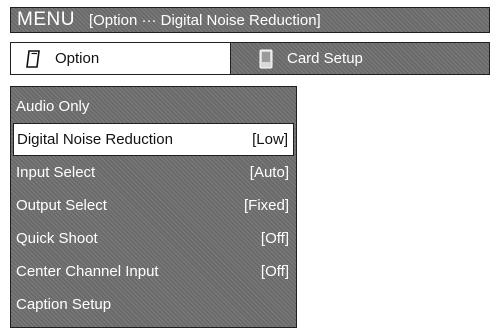  What do you see at coordinates (153, 304) in the screenshot?
I see `menu-item-caption-setup: Caption Setup` at bounding box center [153, 304].